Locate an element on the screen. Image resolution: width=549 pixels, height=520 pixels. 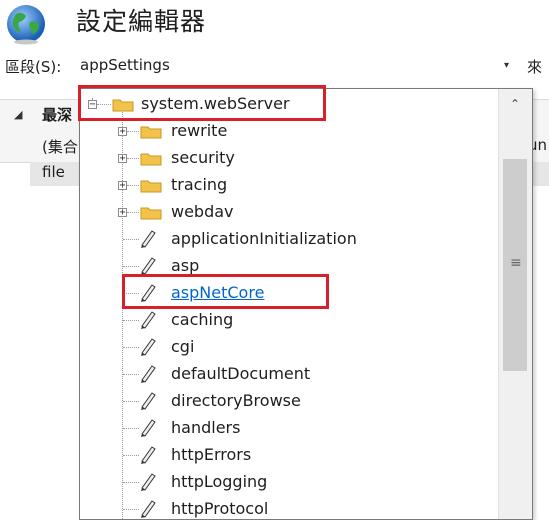
collapse-expander-icon: − is located at coordinates (92, 105).